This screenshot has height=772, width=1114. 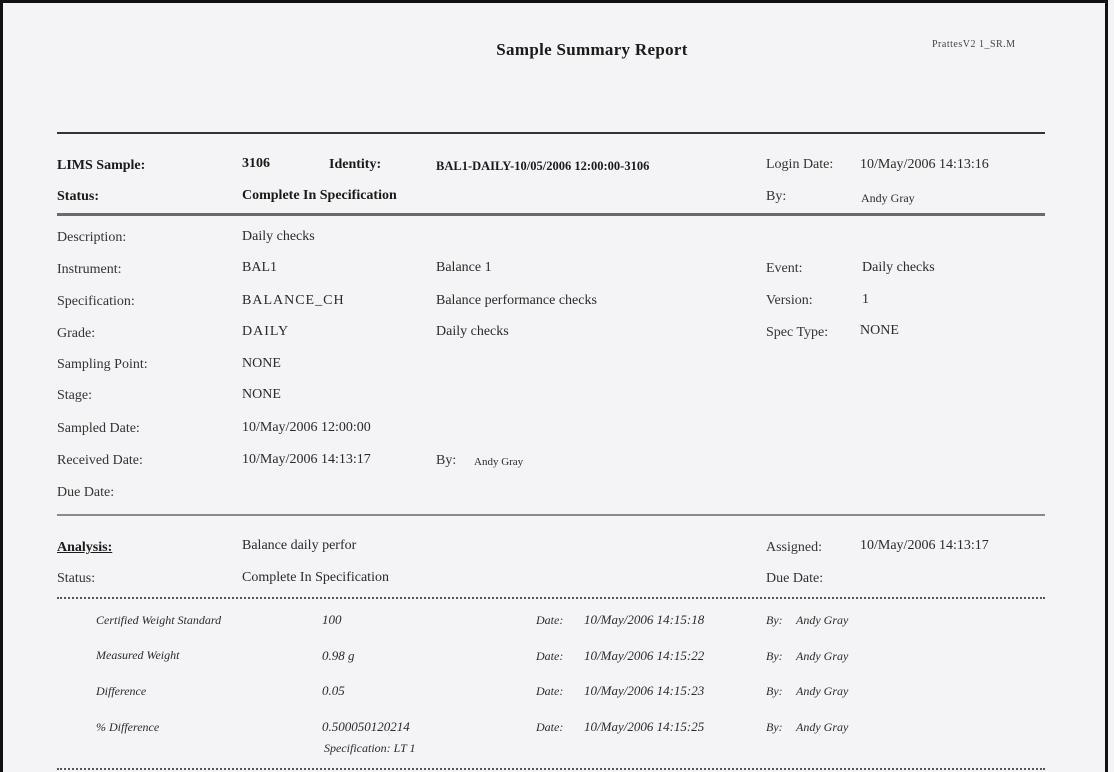 I want to click on grade-description: Daily checks, so click(x=472, y=331).